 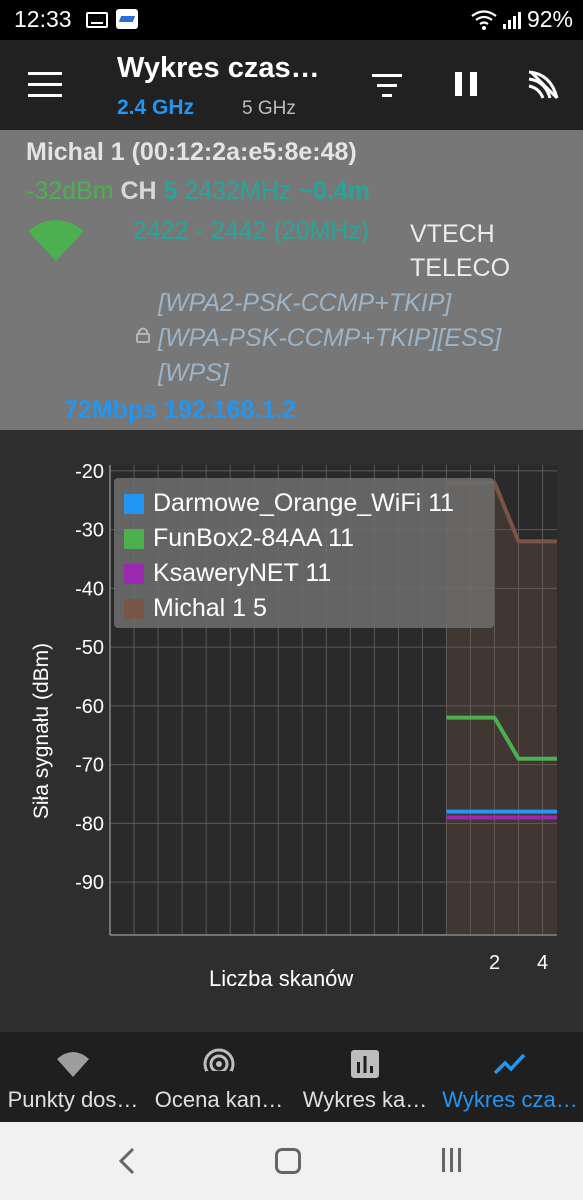 I want to click on lock-icon, so click(x=143, y=335).